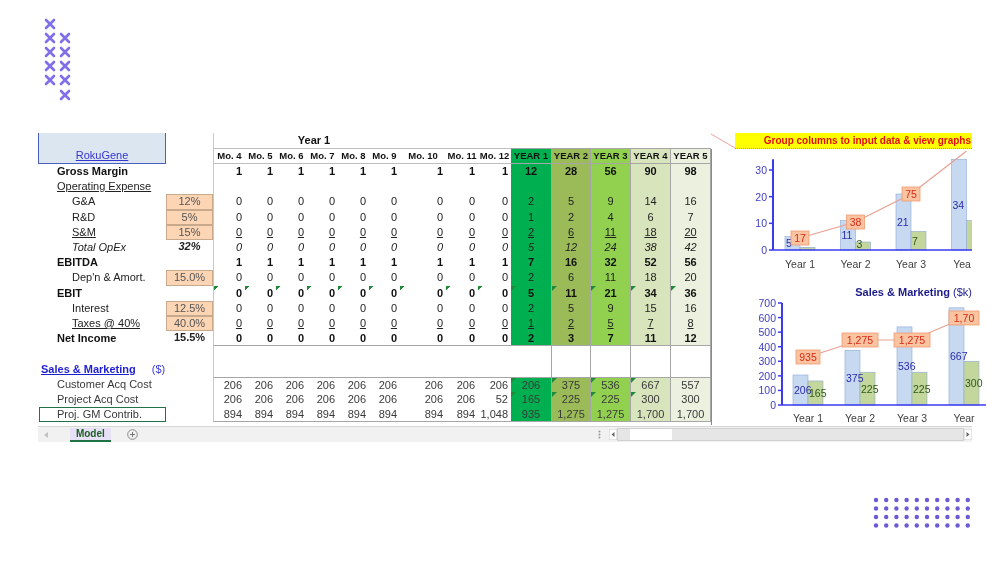  What do you see at coordinates (691, 415) in the screenshot?
I see `table-cell: 1,700` at bounding box center [691, 415].